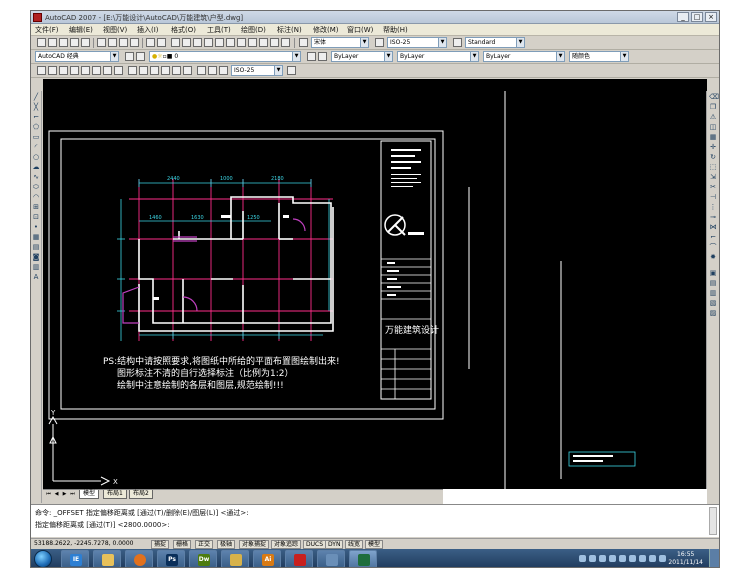 The image size is (750, 582). What do you see at coordinates (36, 237) in the screenshot?
I see `hatch-icon: ▦` at bounding box center [36, 237].